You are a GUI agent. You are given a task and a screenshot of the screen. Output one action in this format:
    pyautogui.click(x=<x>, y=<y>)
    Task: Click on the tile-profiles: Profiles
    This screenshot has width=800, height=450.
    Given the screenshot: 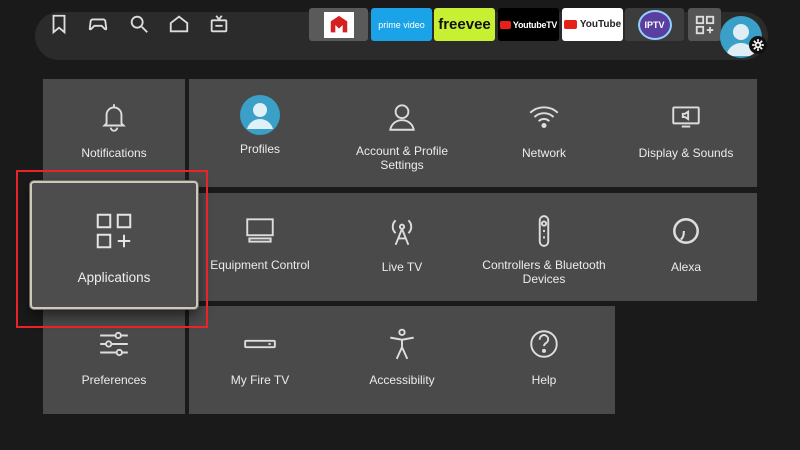 What is the action you would take?
    pyautogui.click(x=260, y=133)
    